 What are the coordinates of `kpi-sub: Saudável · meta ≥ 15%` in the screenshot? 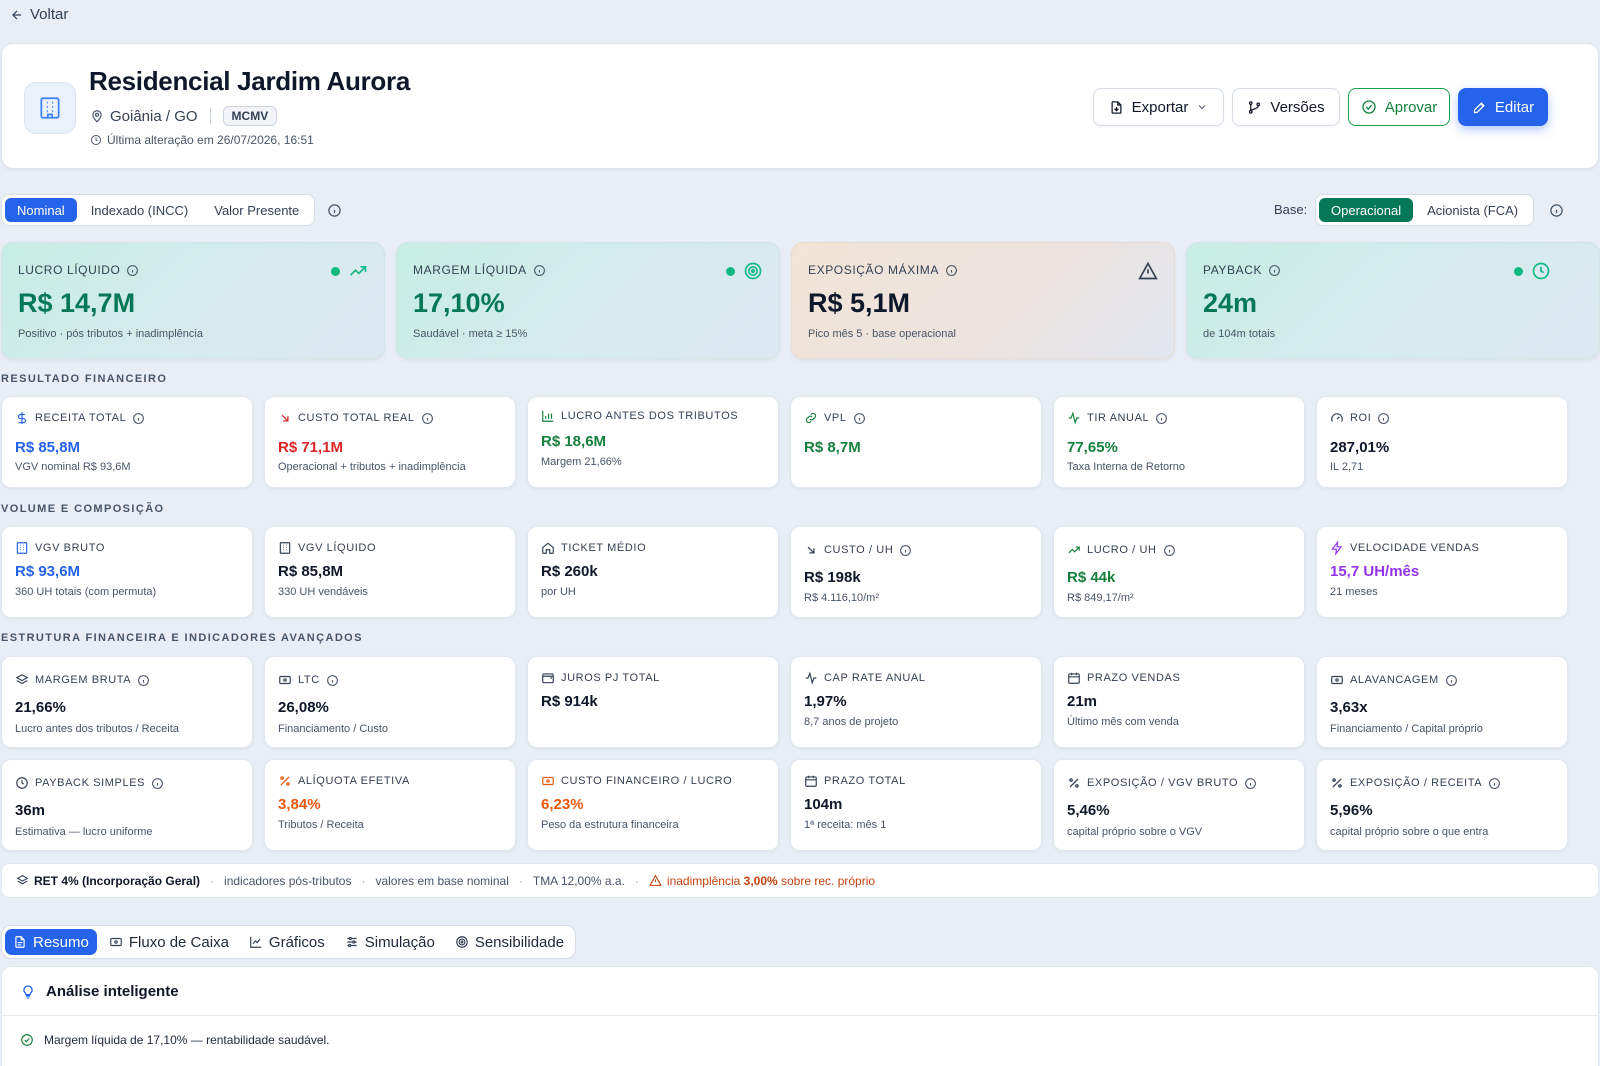 It's located at (470, 334).